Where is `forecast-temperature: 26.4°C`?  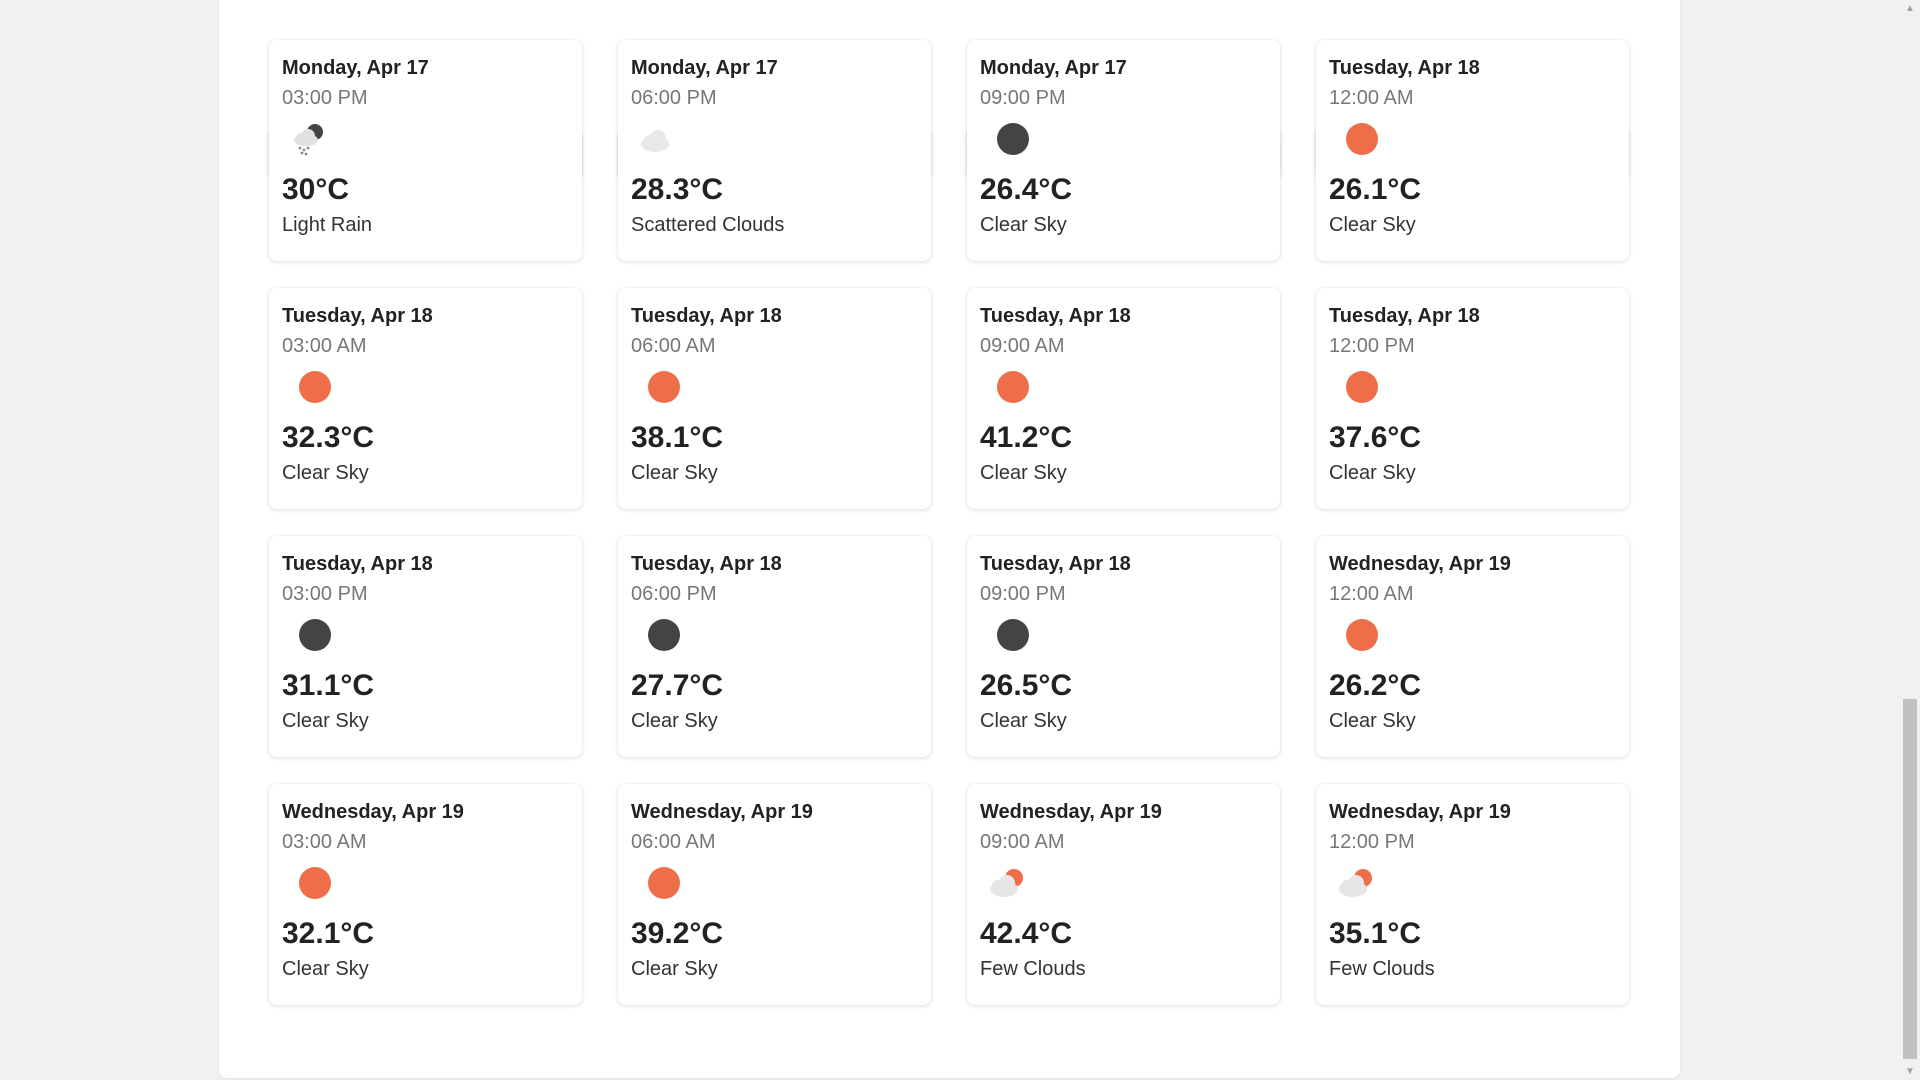
forecast-temperature: 26.4°C is located at coordinates (1026, 189).